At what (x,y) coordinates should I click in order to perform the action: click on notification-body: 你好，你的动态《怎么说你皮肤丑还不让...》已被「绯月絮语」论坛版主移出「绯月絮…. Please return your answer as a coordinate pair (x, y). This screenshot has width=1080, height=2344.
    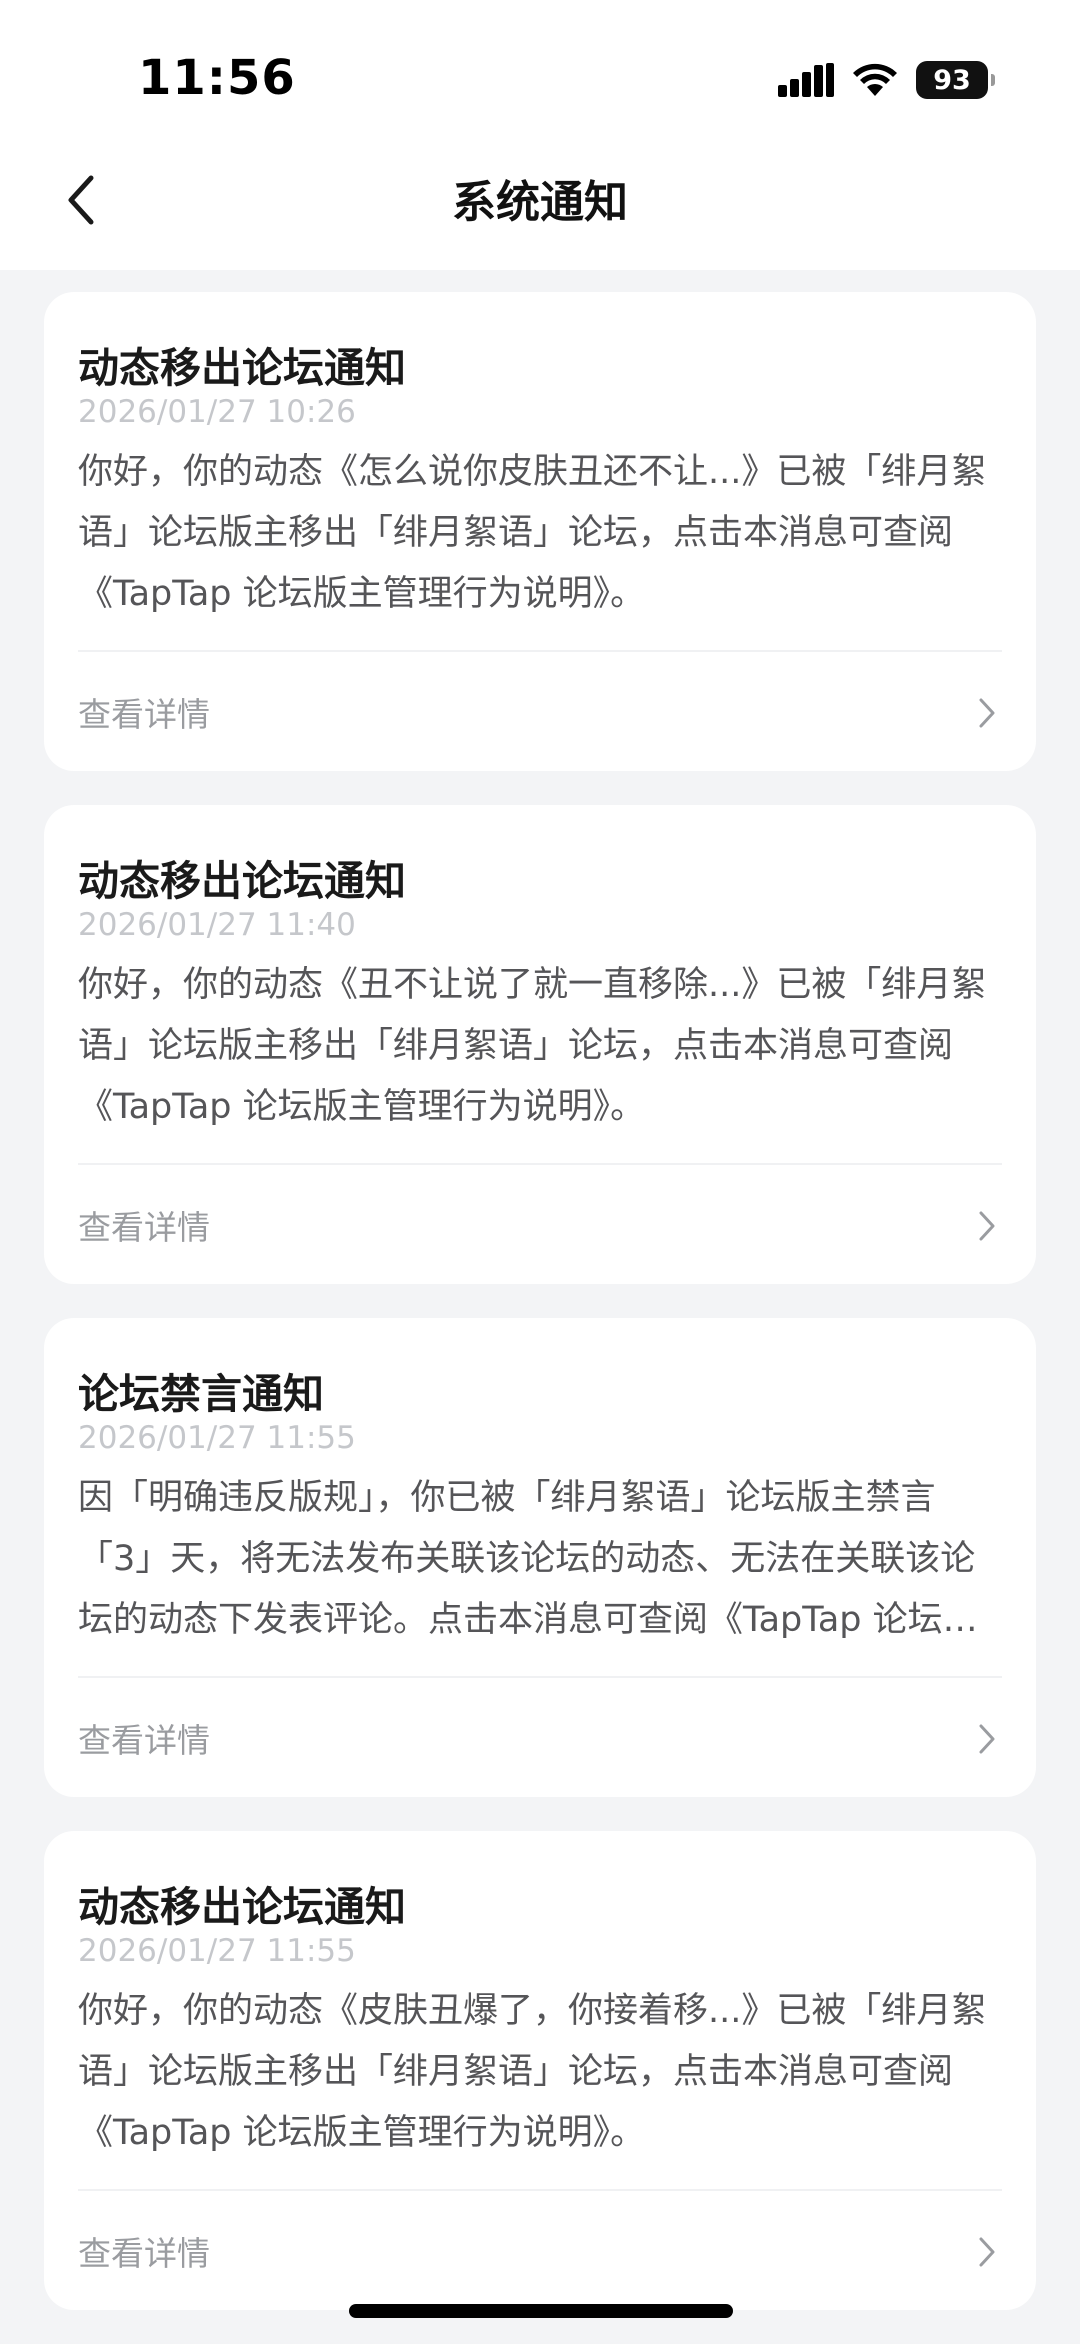
    Looking at the image, I should click on (532, 533).